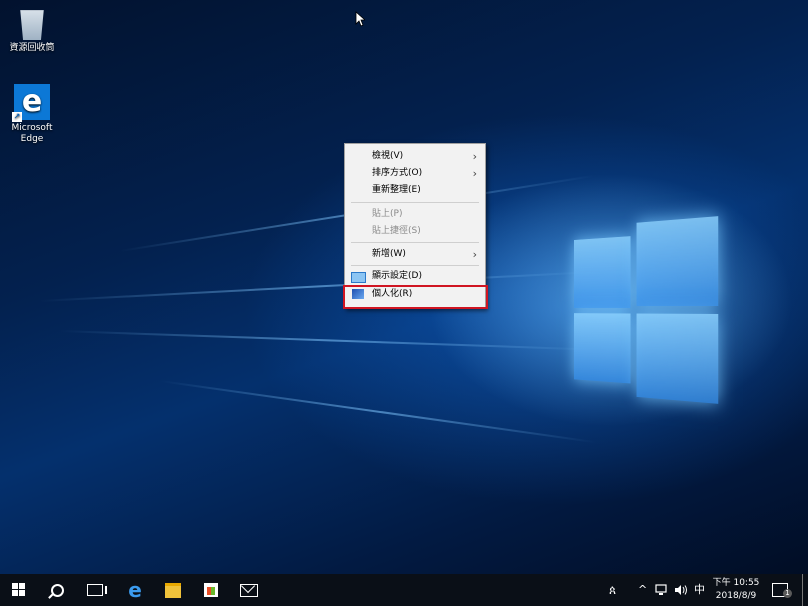  What do you see at coordinates (802, 590) in the screenshot?
I see `show-desktop-button` at bounding box center [802, 590].